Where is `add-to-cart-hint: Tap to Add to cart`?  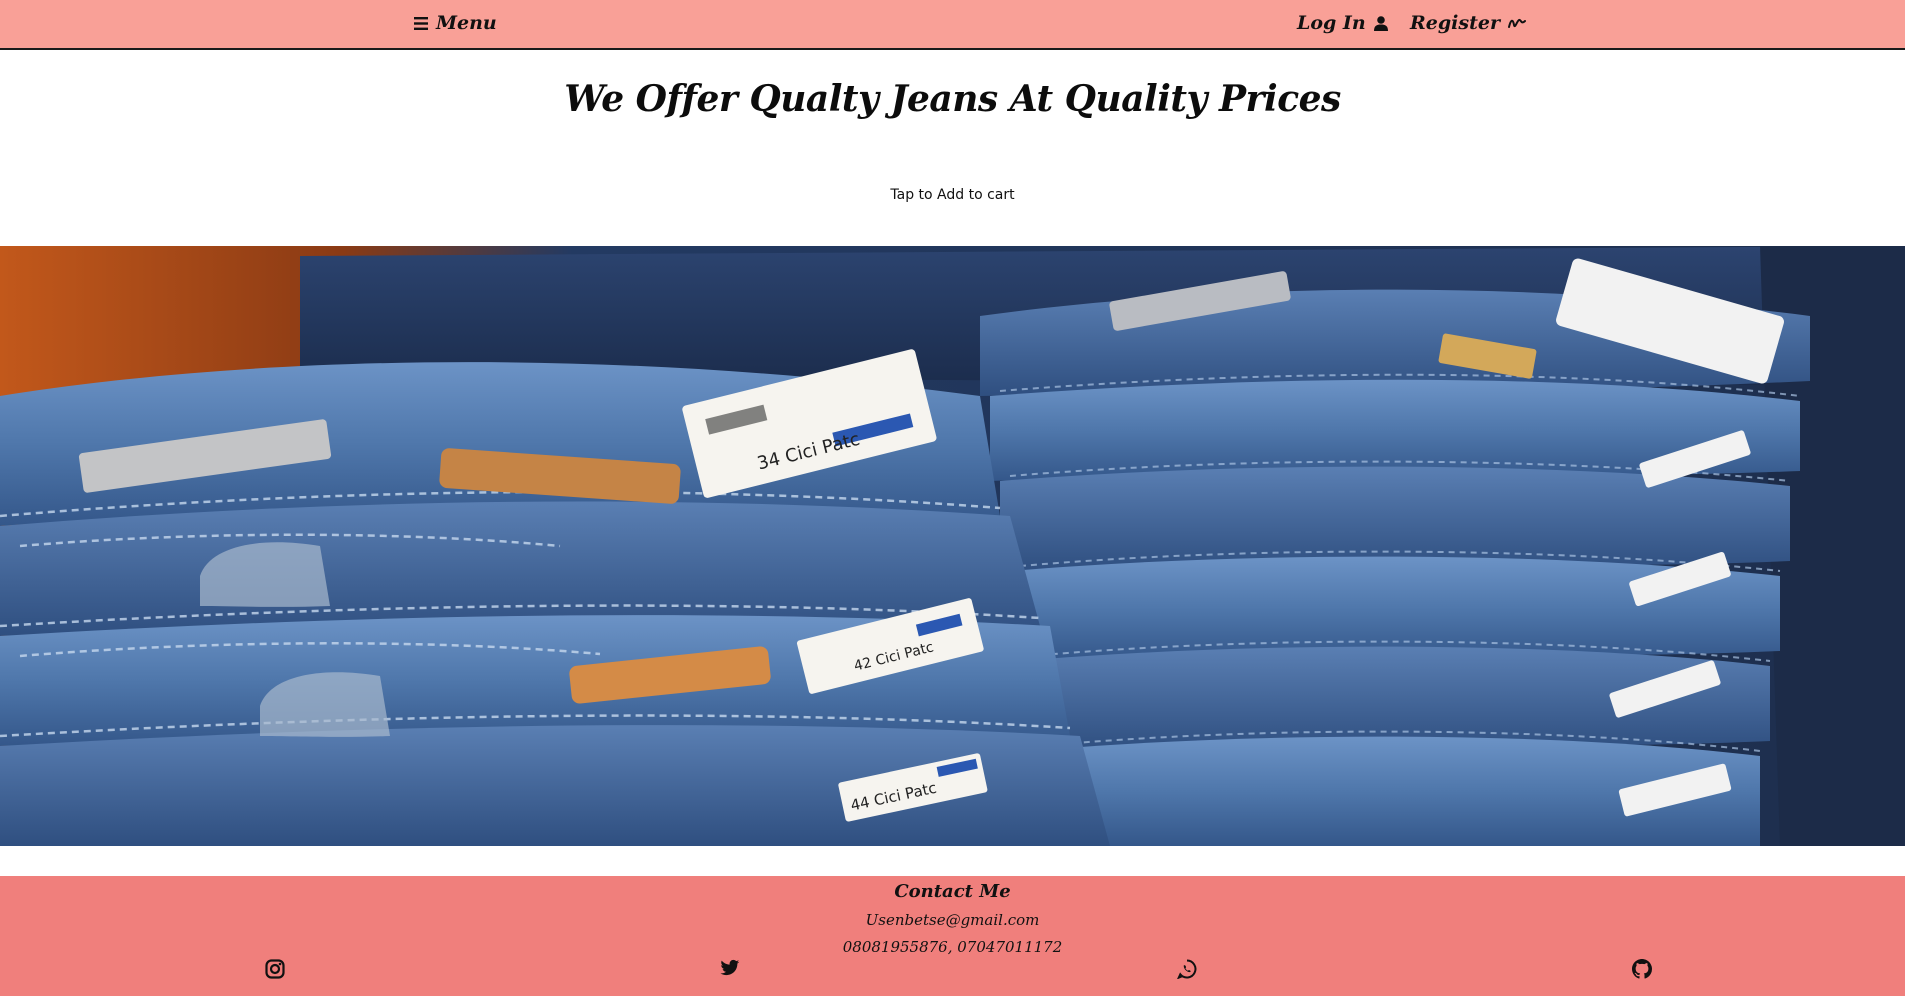 add-to-cart-hint: Tap to Add to cart is located at coordinates (952, 195).